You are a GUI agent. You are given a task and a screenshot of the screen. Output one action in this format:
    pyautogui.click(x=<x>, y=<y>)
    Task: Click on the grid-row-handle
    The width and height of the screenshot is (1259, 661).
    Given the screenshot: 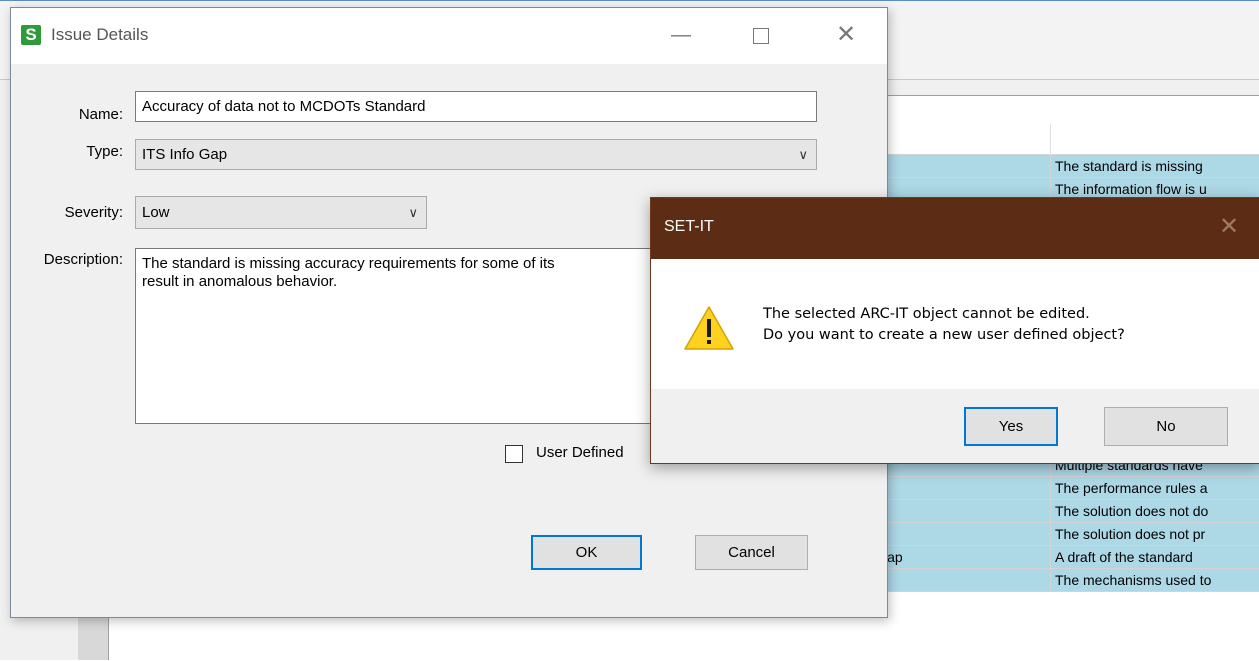 What is the action you would take?
    pyautogui.click(x=93, y=637)
    